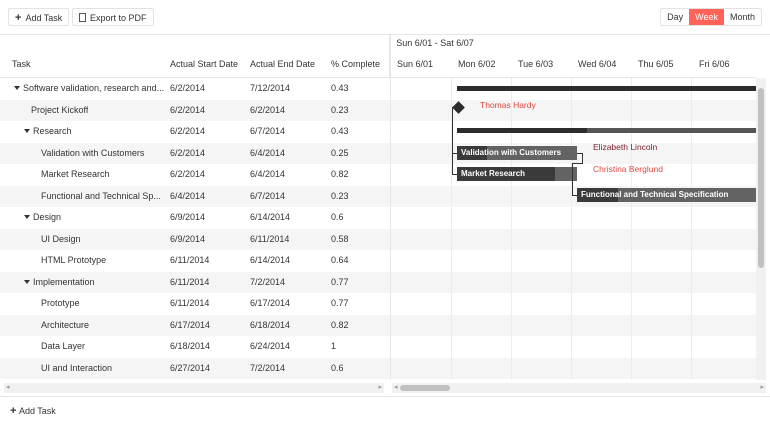 Image resolution: width=770 pixels, height=434 pixels. What do you see at coordinates (282, 64) in the screenshot?
I see `column-header-end: Actual End Date` at bounding box center [282, 64].